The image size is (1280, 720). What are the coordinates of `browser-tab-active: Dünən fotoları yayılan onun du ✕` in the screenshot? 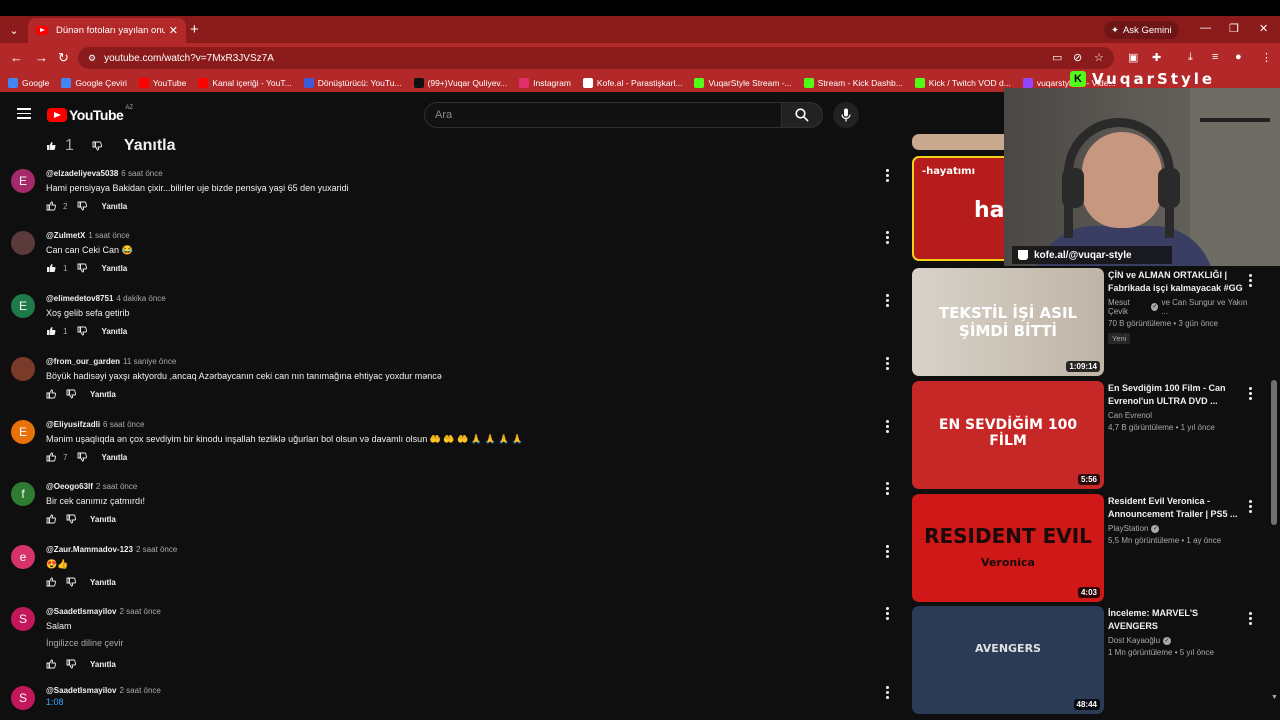 It's located at (107, 30).